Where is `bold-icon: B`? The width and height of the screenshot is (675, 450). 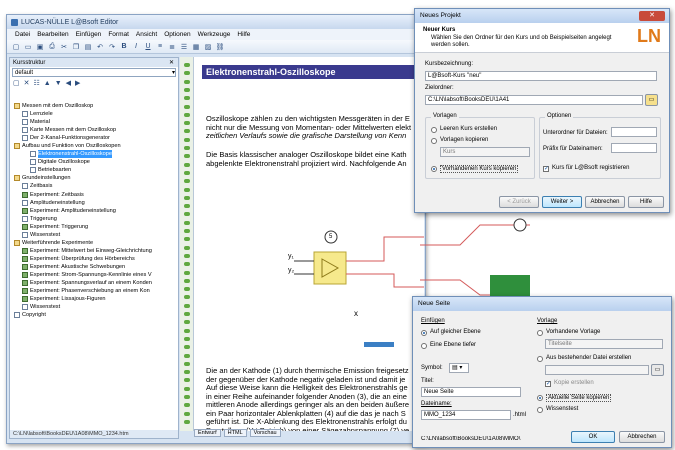 bold-icon: B is located at coordinates (124, 47).